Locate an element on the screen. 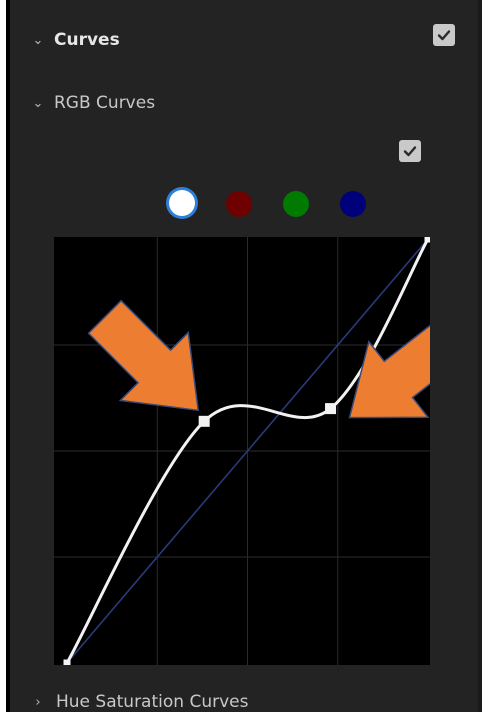  curves-enable-checkbox is located at coordinates (444, 35).